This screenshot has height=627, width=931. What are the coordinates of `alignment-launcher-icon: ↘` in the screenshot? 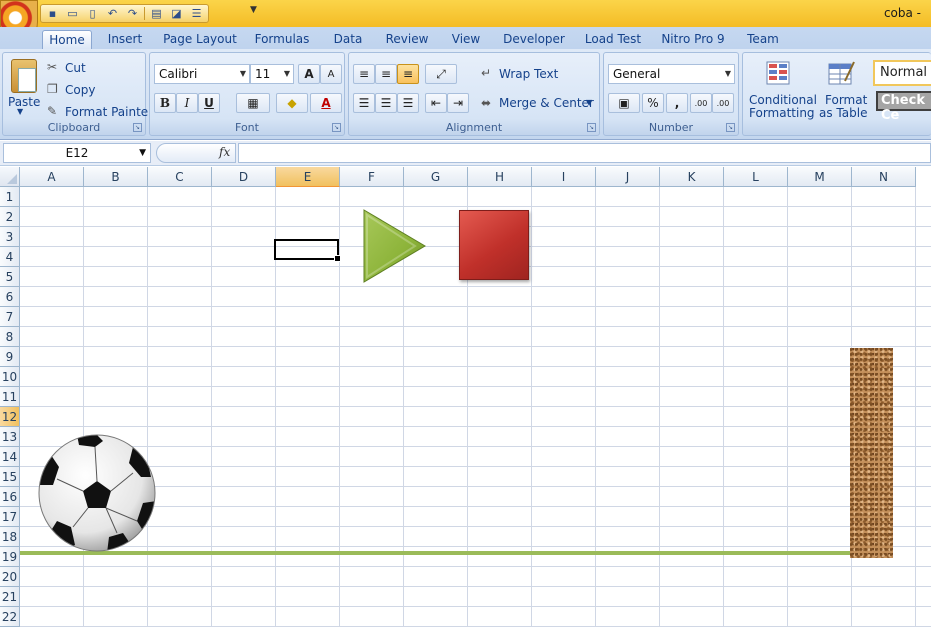 It's located at (591, 127).